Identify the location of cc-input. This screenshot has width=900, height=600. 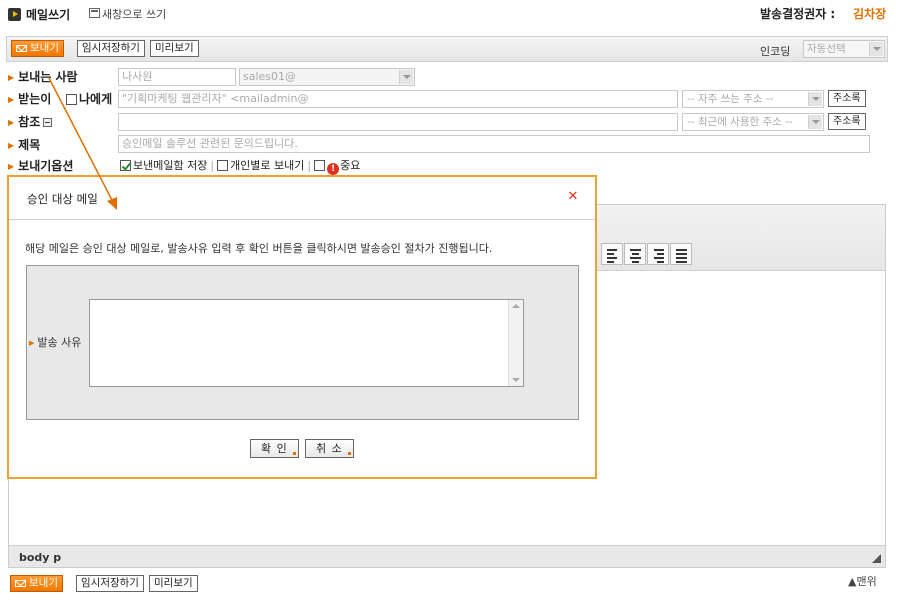
(398, 122).